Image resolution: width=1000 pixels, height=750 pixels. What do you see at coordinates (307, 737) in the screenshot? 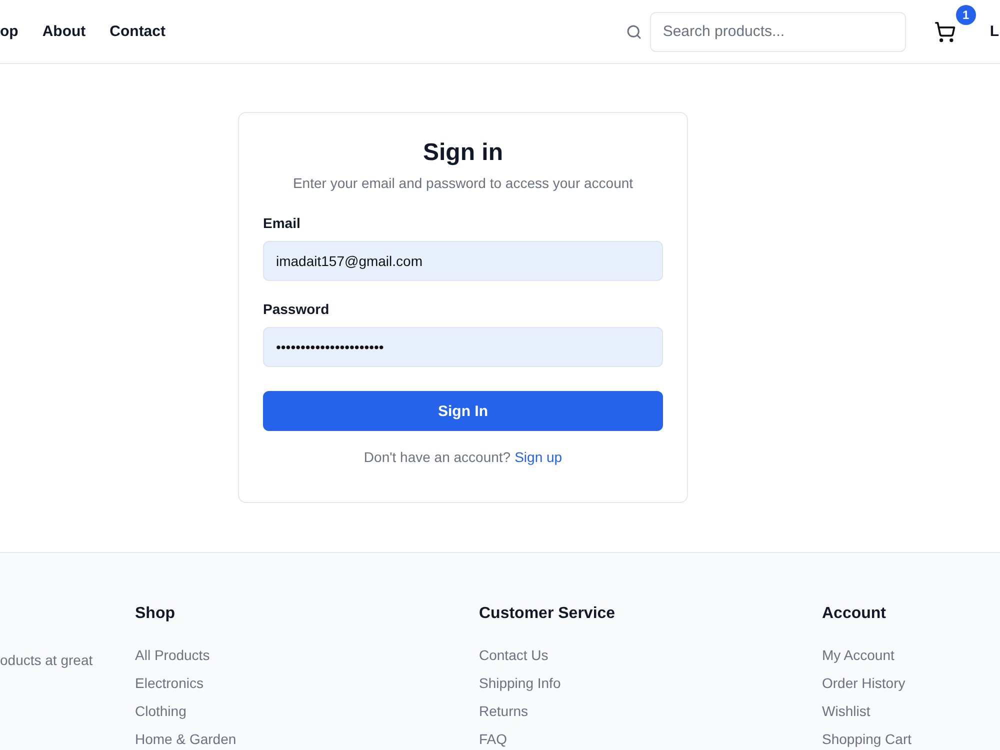
I see `footer-link: Home & Garden` at bounding box center [307, 737].